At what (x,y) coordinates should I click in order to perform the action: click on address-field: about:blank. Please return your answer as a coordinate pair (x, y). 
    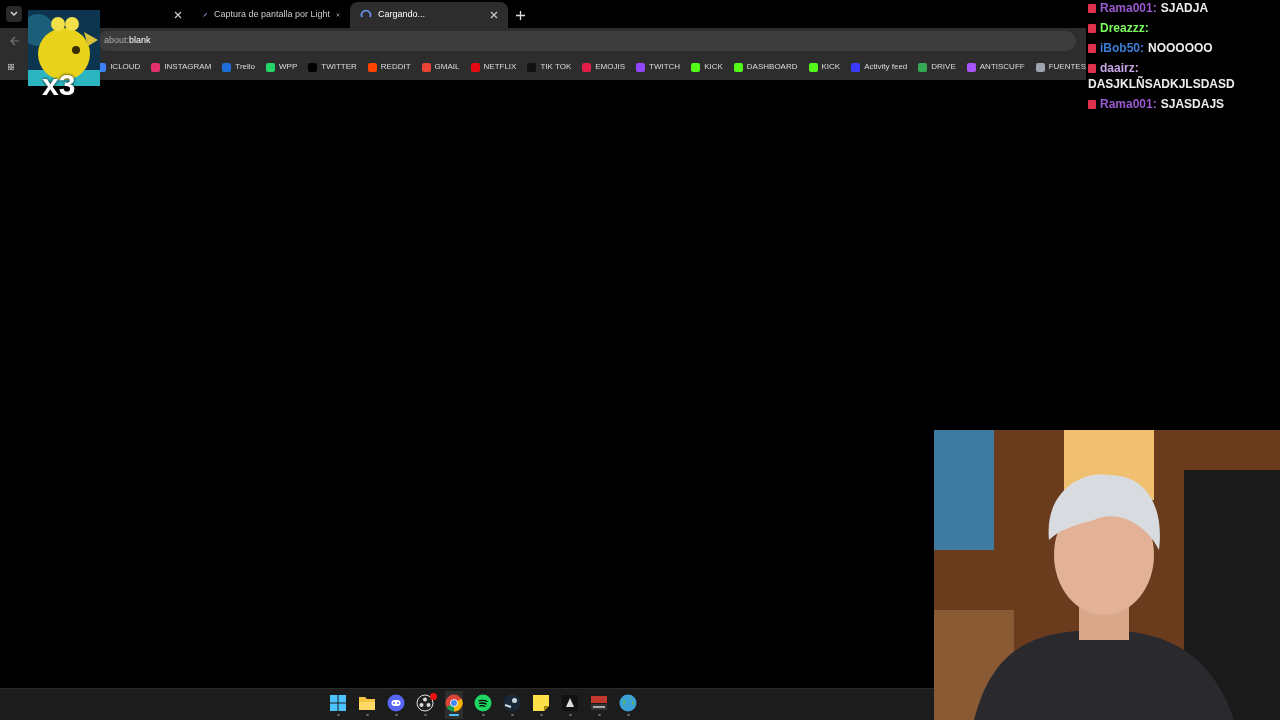
    Looking at the image, I should click on (587, 41).